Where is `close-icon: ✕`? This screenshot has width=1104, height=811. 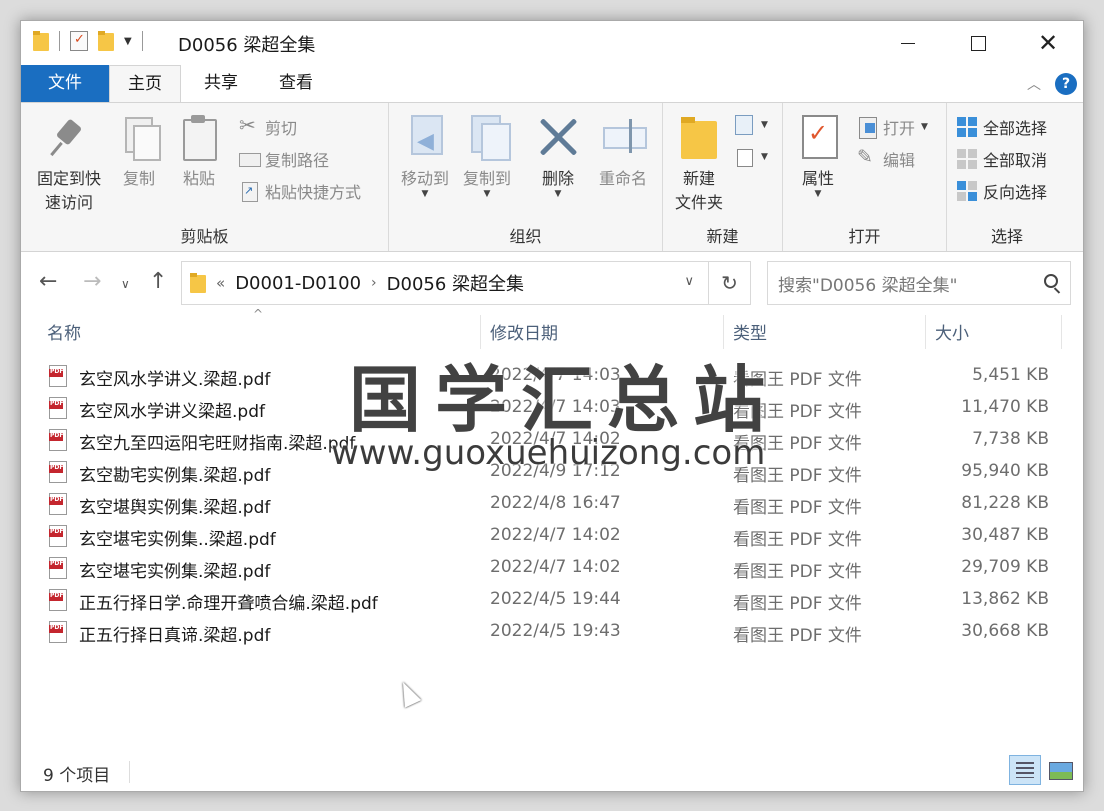 close-icon: ✕ is located at coordinates (1048, 43).